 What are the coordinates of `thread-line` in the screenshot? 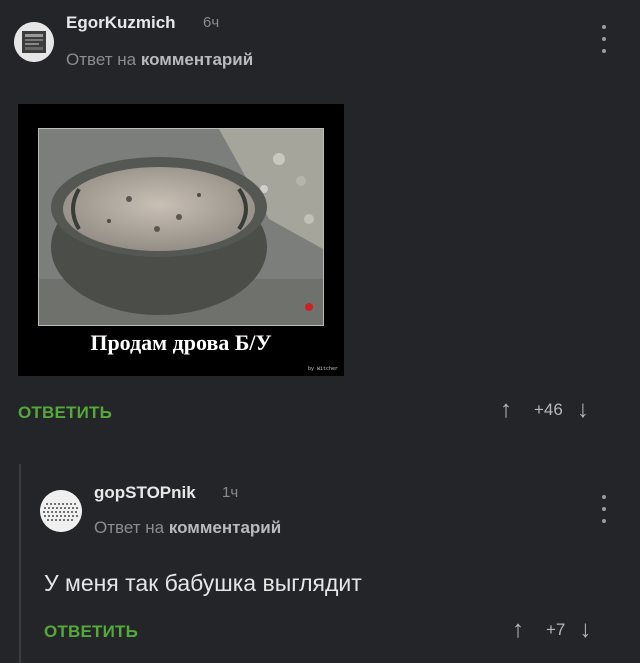 It's located at (20, 563).